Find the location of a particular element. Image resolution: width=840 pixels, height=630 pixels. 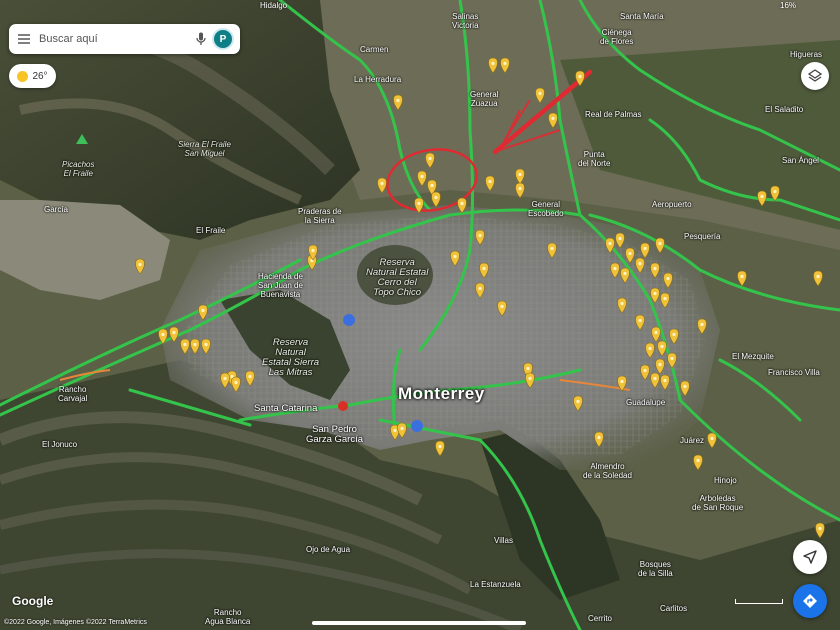

place-label: Rancho Carvajal is located at coordinates (73, 394).